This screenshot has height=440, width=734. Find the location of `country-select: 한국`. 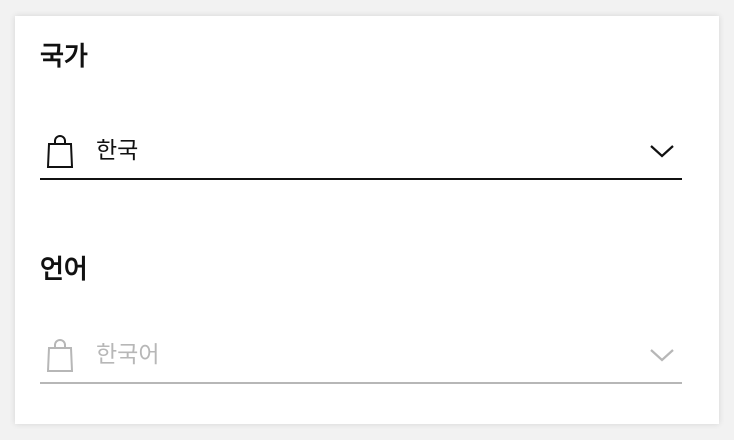

country-select: 한국 is located at coordinates (361, 155).